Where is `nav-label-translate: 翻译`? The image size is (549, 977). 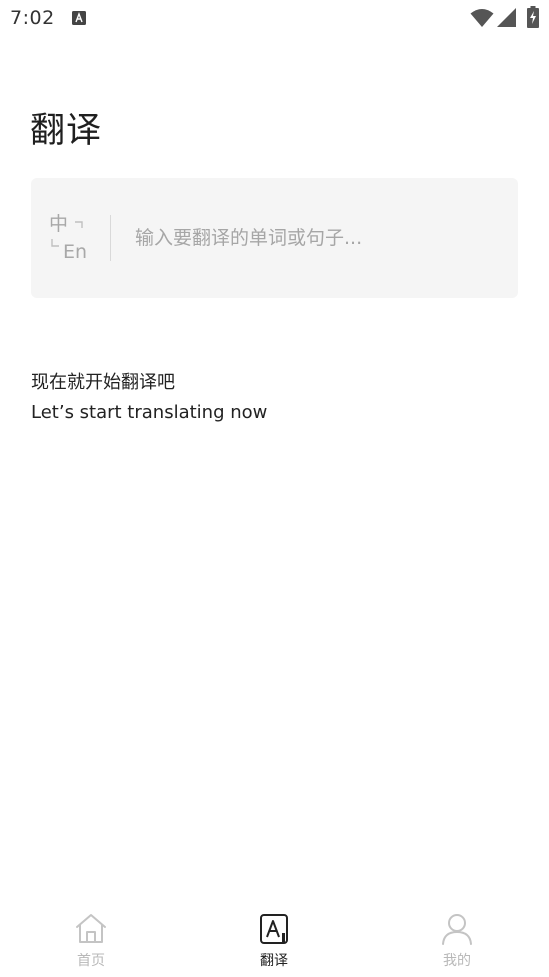
nav-label-translate: 翻译 is located at coordinates (274, 961).